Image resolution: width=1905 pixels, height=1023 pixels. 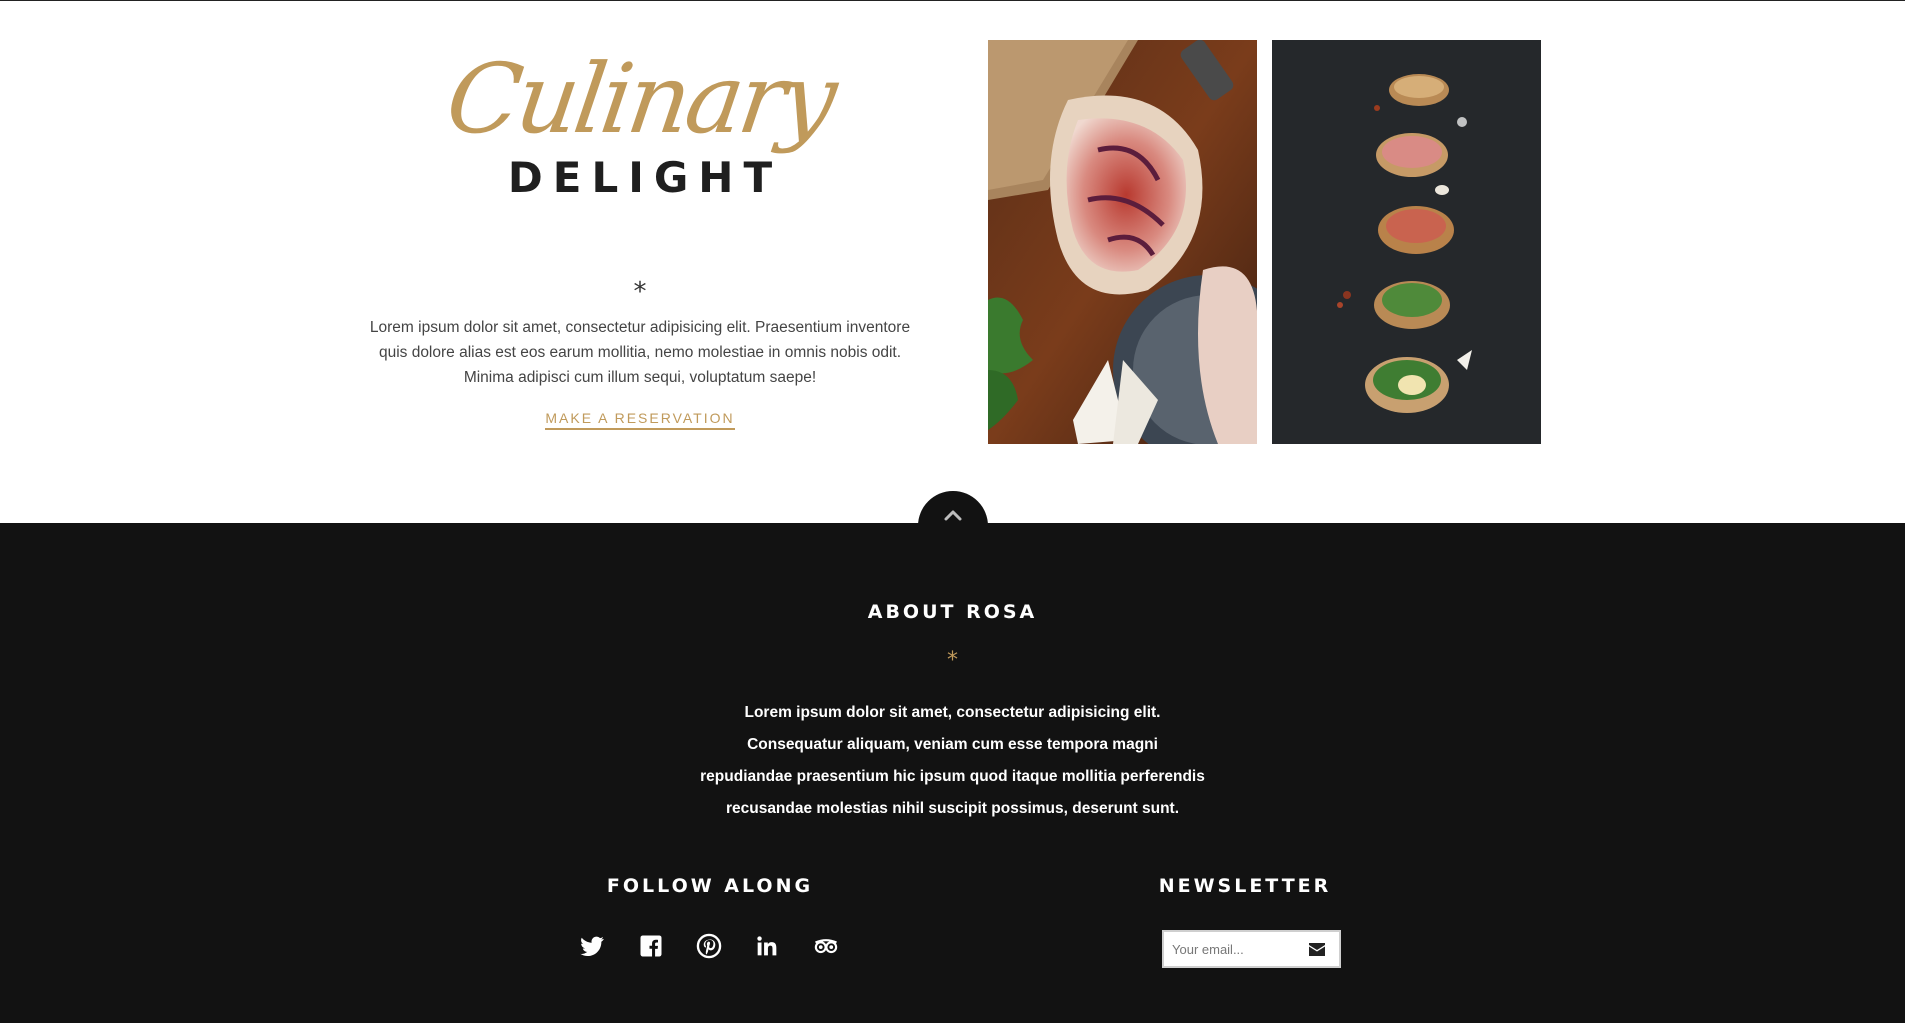 I want to click on food-photo-prosciutto-board, so click(x=1122, y=242).